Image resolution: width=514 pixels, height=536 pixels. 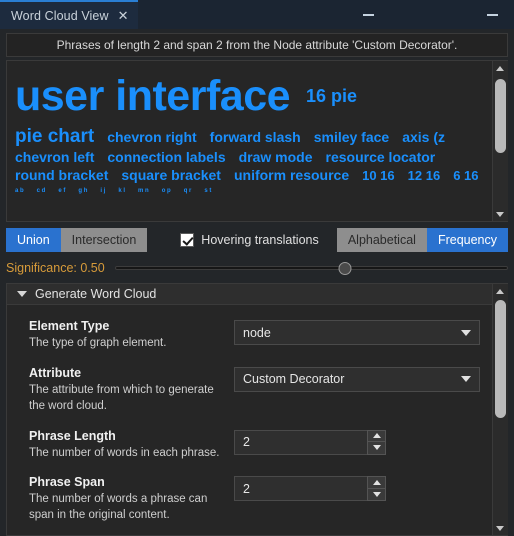 I want to click on word-cloud-term: q r, so click(x=188, y=191).